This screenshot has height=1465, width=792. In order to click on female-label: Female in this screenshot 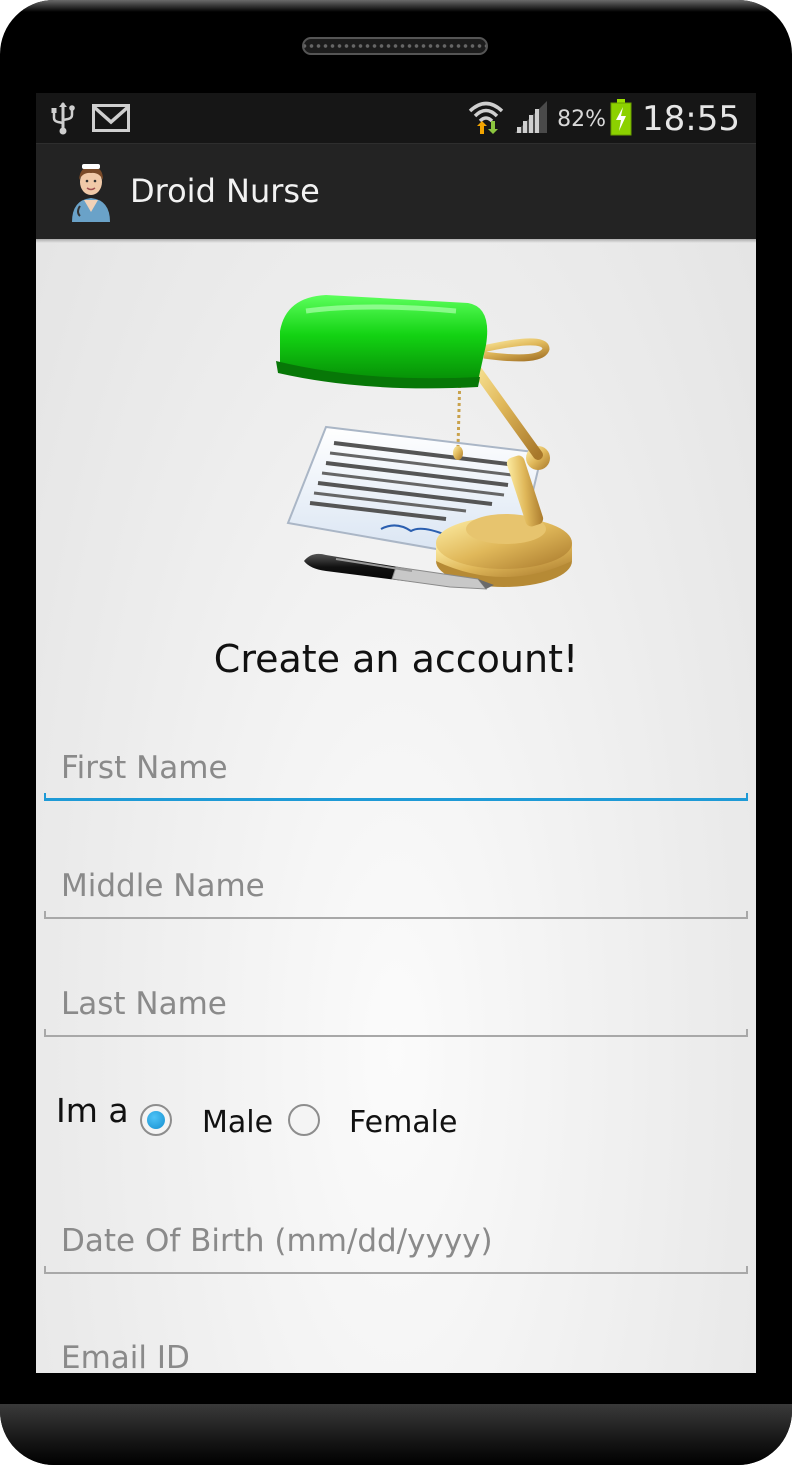, I will do `click(403, 1122)`.